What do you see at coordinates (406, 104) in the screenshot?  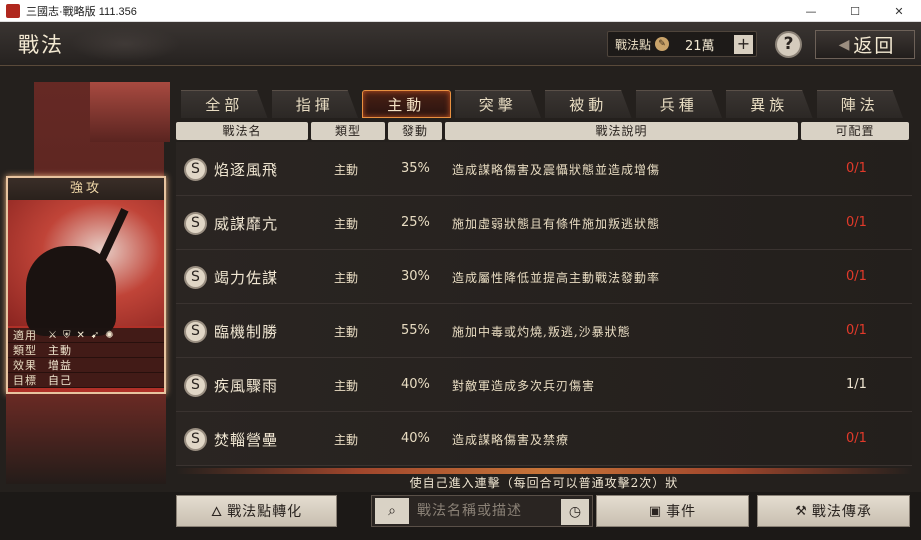 I see `tab-active: 主動` at bounding box center [406, 104].